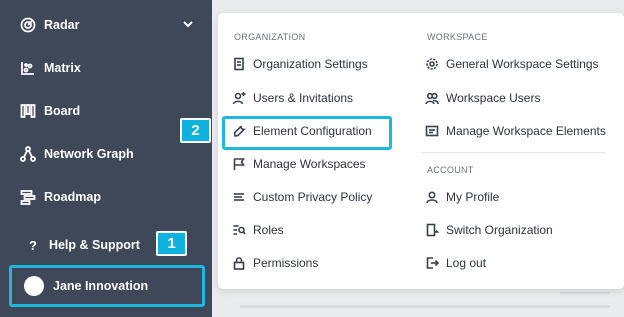 The height and width of the screenshot is (317, 624). Describe the element at coordinates (307, 133) in the screenshot. I see `highlight-element-configuration` at that location.